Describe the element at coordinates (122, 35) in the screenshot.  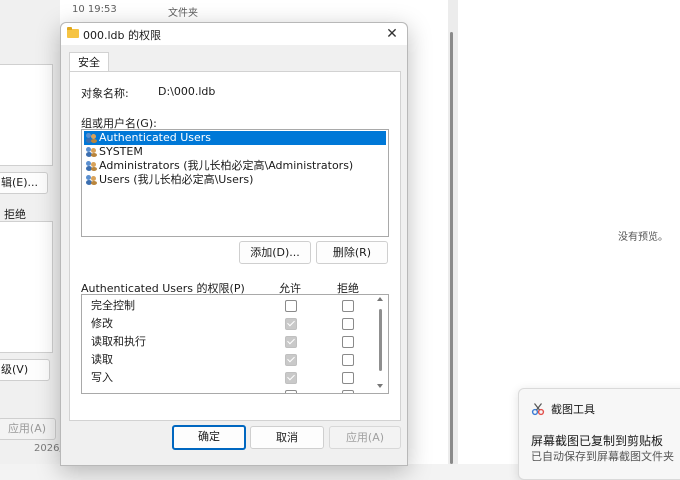
I see `dialog-title: 000.ldb 的权限` at that location.